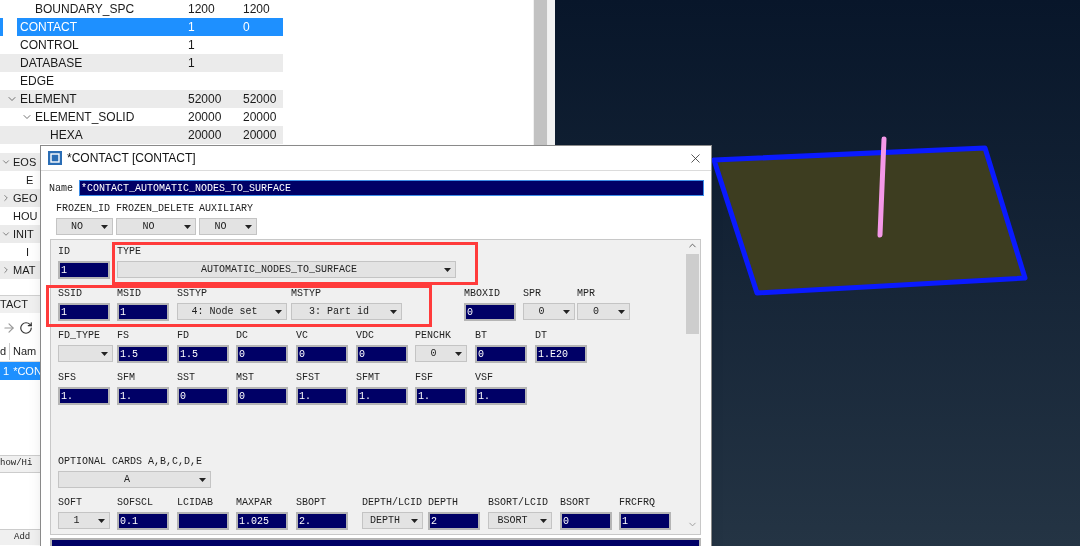 The width and height of the screenshot is (1080, 546). What do you see at coordinates (64, 252) in the screenshot?
I see `field-label: ID` at bounding box center [64, 252].